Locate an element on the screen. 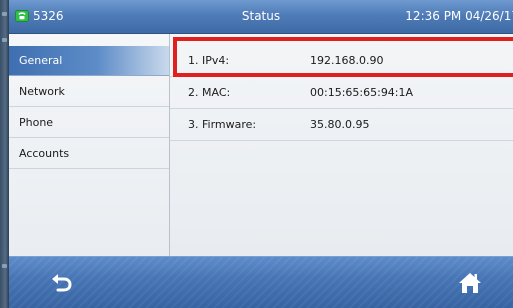 This screenshot has width=513, height=308. sidebar-item-network: Network is located at coordinates (89, 92).